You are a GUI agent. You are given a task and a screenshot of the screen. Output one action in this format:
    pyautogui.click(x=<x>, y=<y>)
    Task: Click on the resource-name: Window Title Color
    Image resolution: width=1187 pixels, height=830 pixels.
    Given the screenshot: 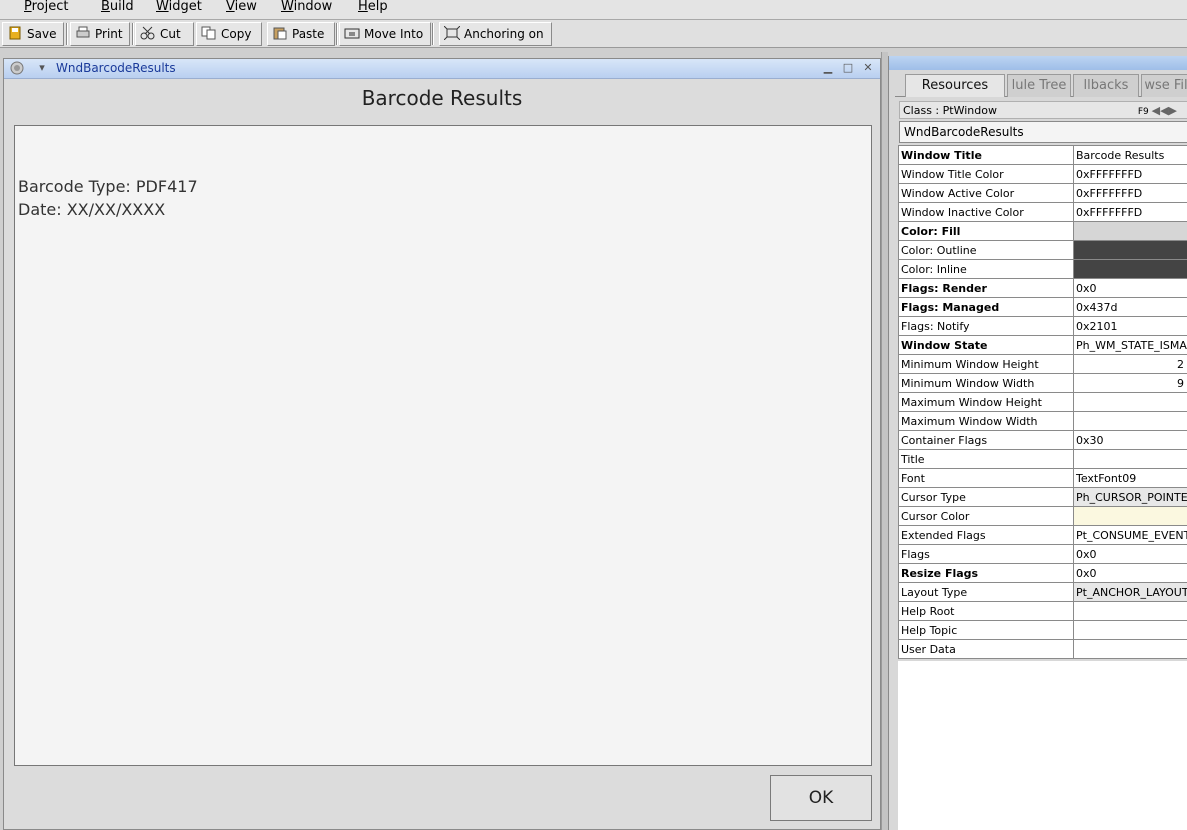 What is the action you would take?
    pyautogui.click(x=986, y=174)
    